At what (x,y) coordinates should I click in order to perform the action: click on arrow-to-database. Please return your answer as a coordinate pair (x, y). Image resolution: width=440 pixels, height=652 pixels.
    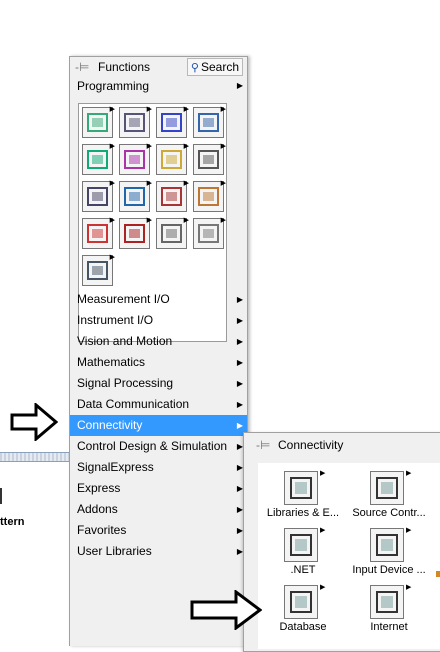
    Looking at the image, I should click on (226, 610).